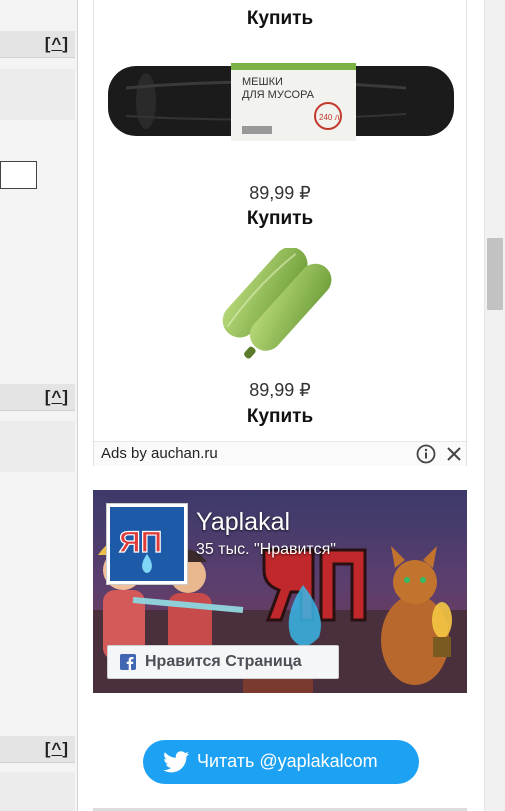 The width and height of the screenshot is (505, 811). I want to click on twitter-follow-label: Читать @yaplakalcom, so click(287, 761).